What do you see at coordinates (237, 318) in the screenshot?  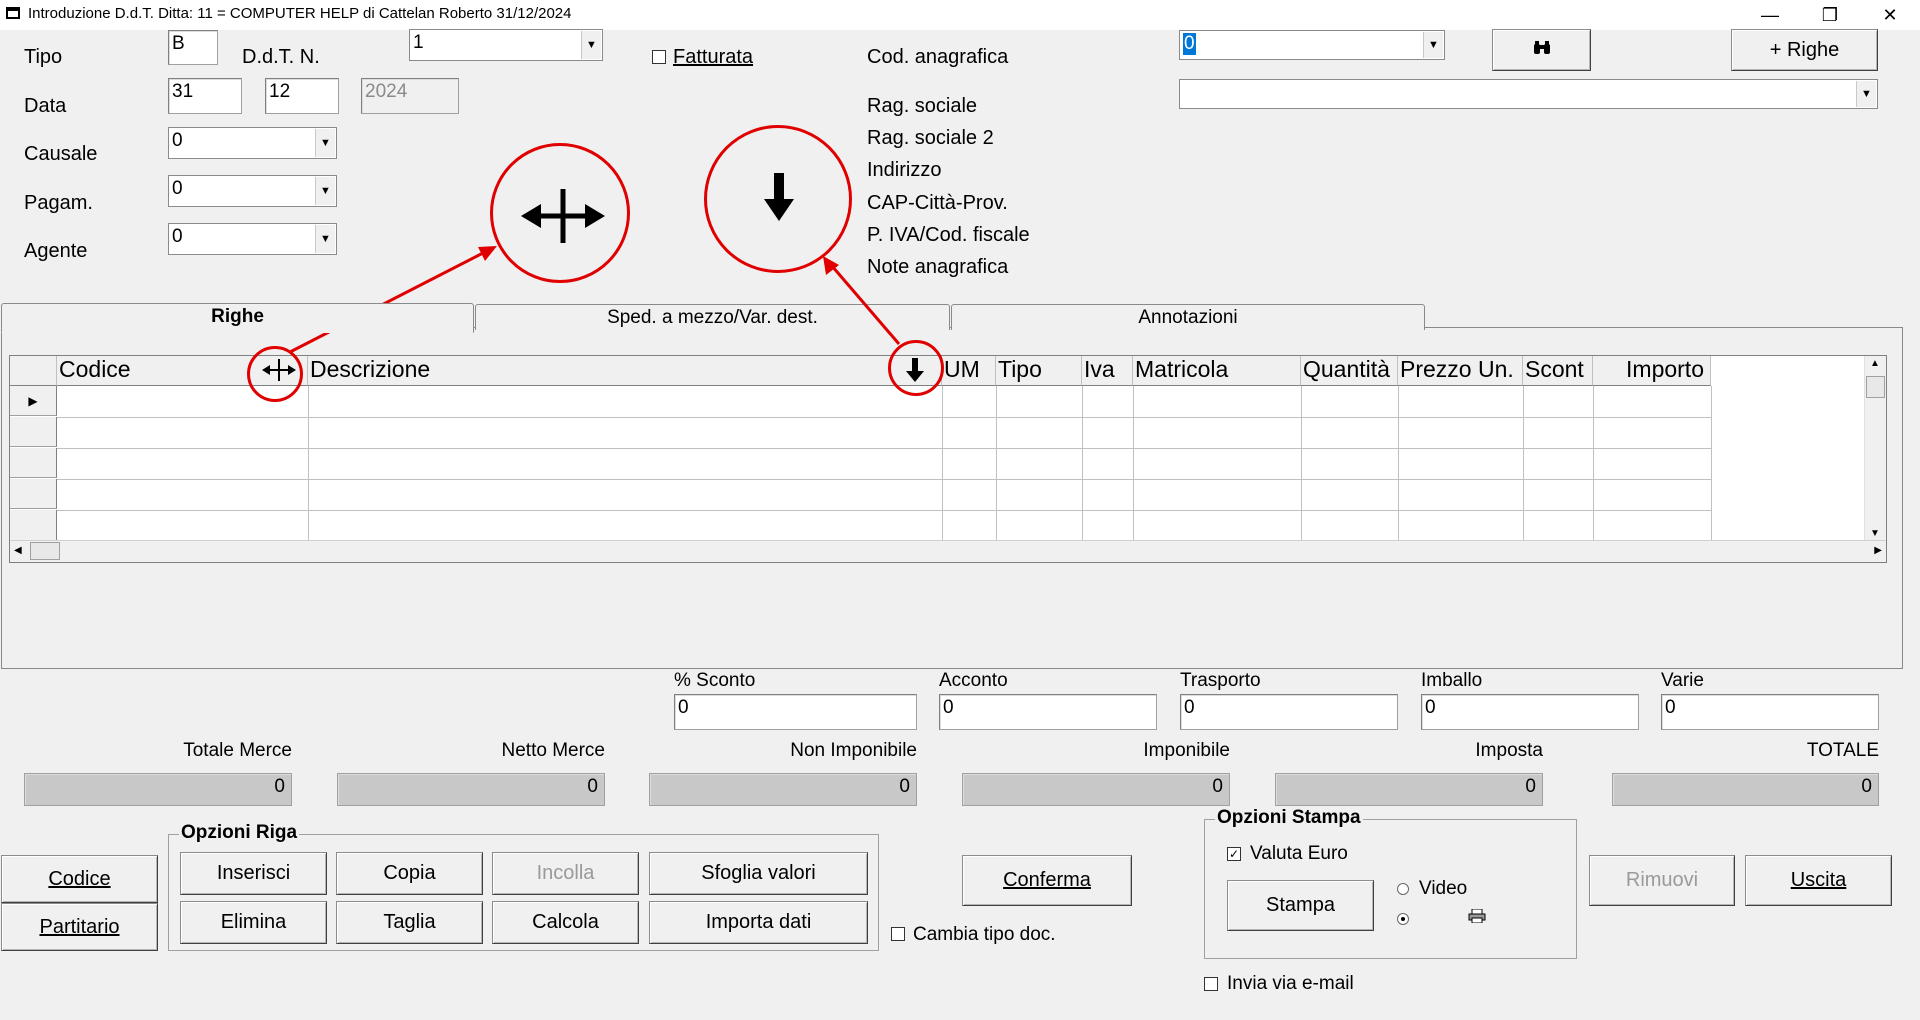 I see `tab-righe: Righe` at bounding box center [237, 318].